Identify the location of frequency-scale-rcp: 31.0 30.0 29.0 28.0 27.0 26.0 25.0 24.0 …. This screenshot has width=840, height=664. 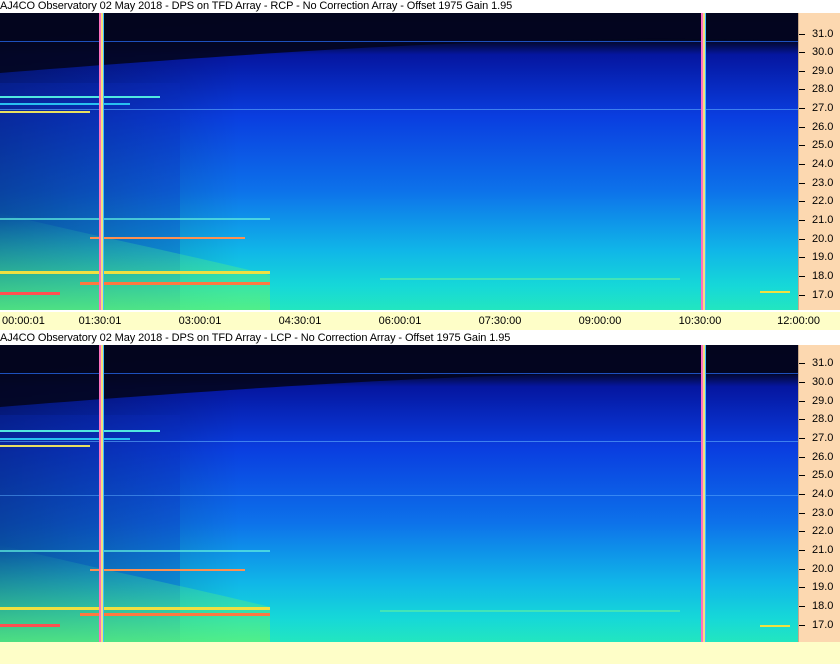
(819, 161).